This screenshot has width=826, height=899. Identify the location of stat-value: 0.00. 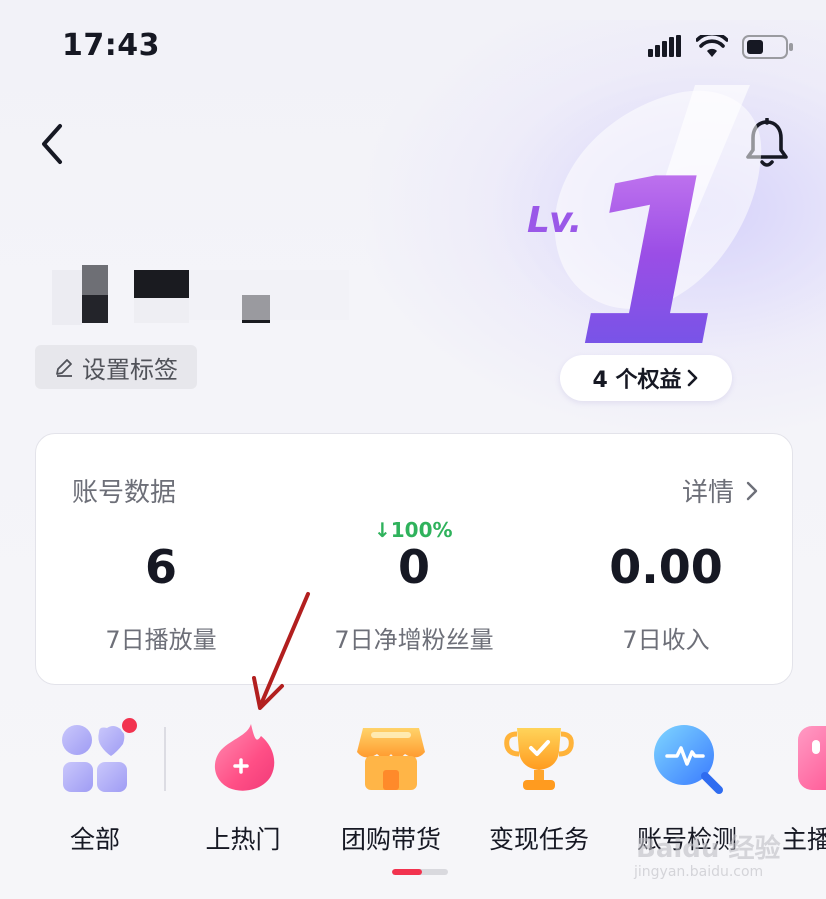
(666, 567).